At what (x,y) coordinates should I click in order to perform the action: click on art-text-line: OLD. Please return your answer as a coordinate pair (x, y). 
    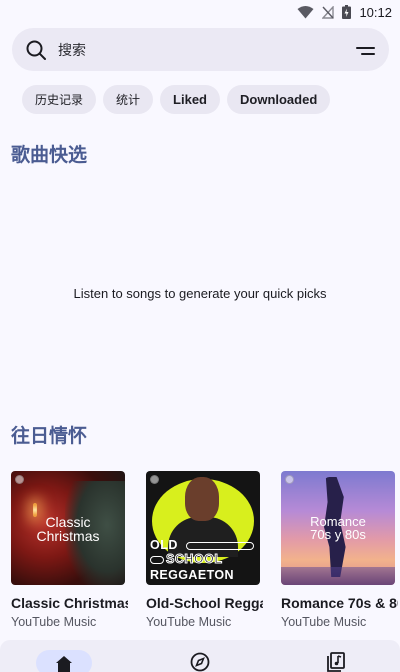
    Looking at the image, I should click on (164, 545).